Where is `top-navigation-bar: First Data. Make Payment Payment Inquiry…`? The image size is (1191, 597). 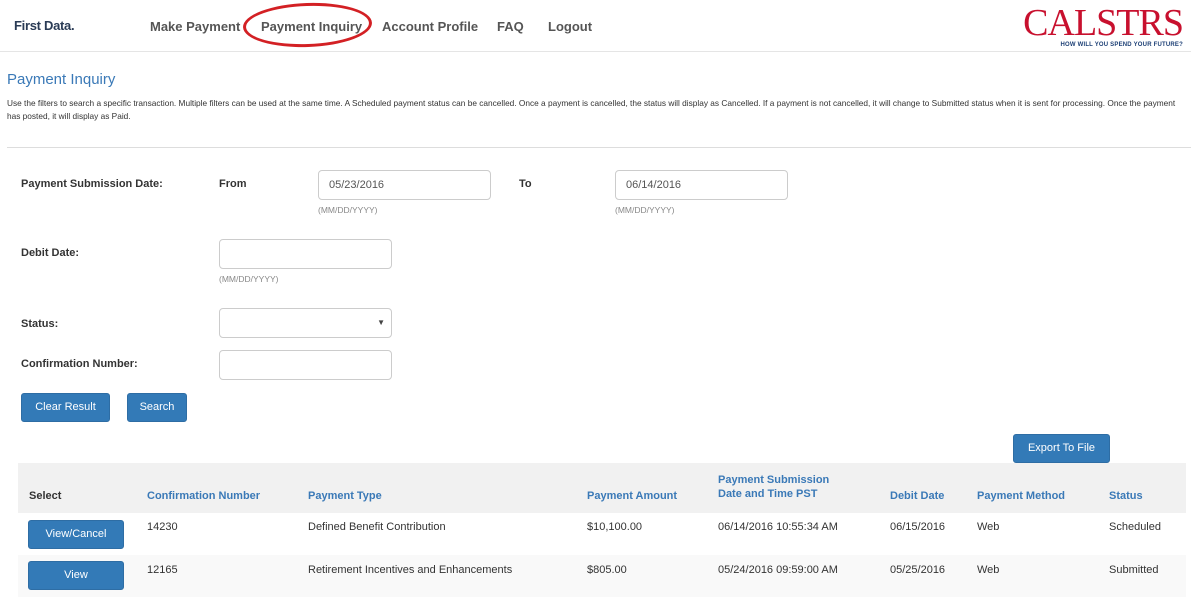
top-navigation-bar: First Data. Make Payment Payment Inquiry… is located at coordinates (595, 26).